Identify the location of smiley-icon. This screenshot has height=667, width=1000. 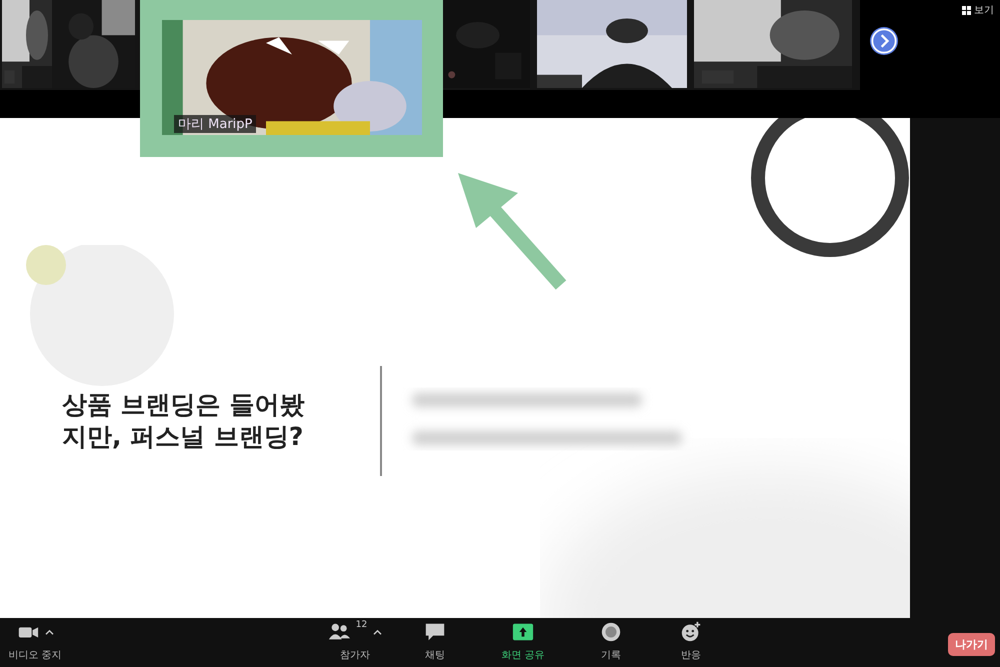
(691, 632).